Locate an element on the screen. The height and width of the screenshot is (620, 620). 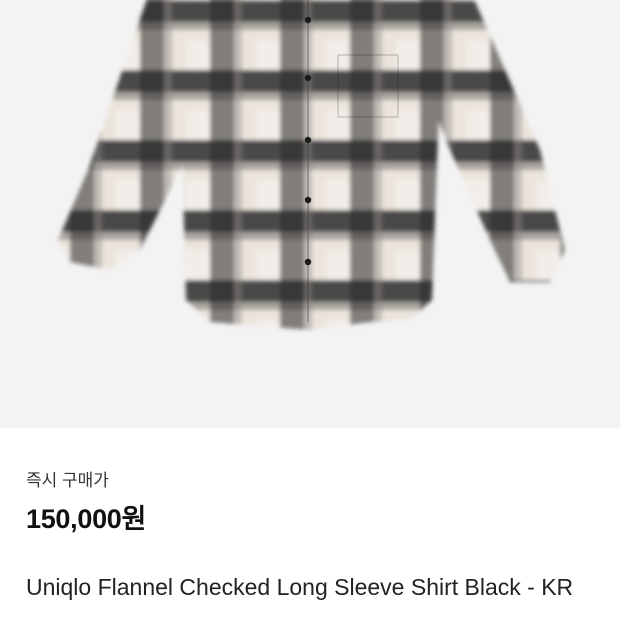
price-value: 150,000원 is located at coordinates (86, 519).